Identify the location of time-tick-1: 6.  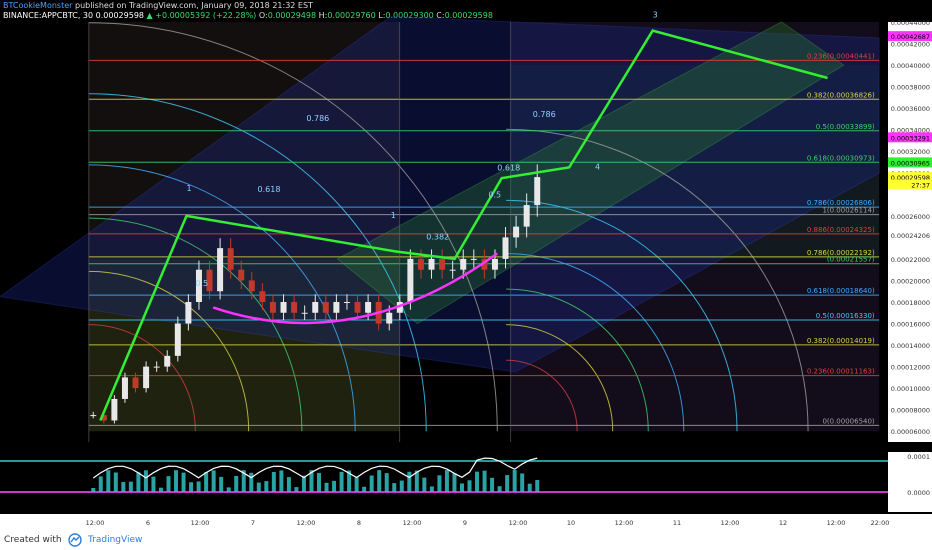
(148, 523).